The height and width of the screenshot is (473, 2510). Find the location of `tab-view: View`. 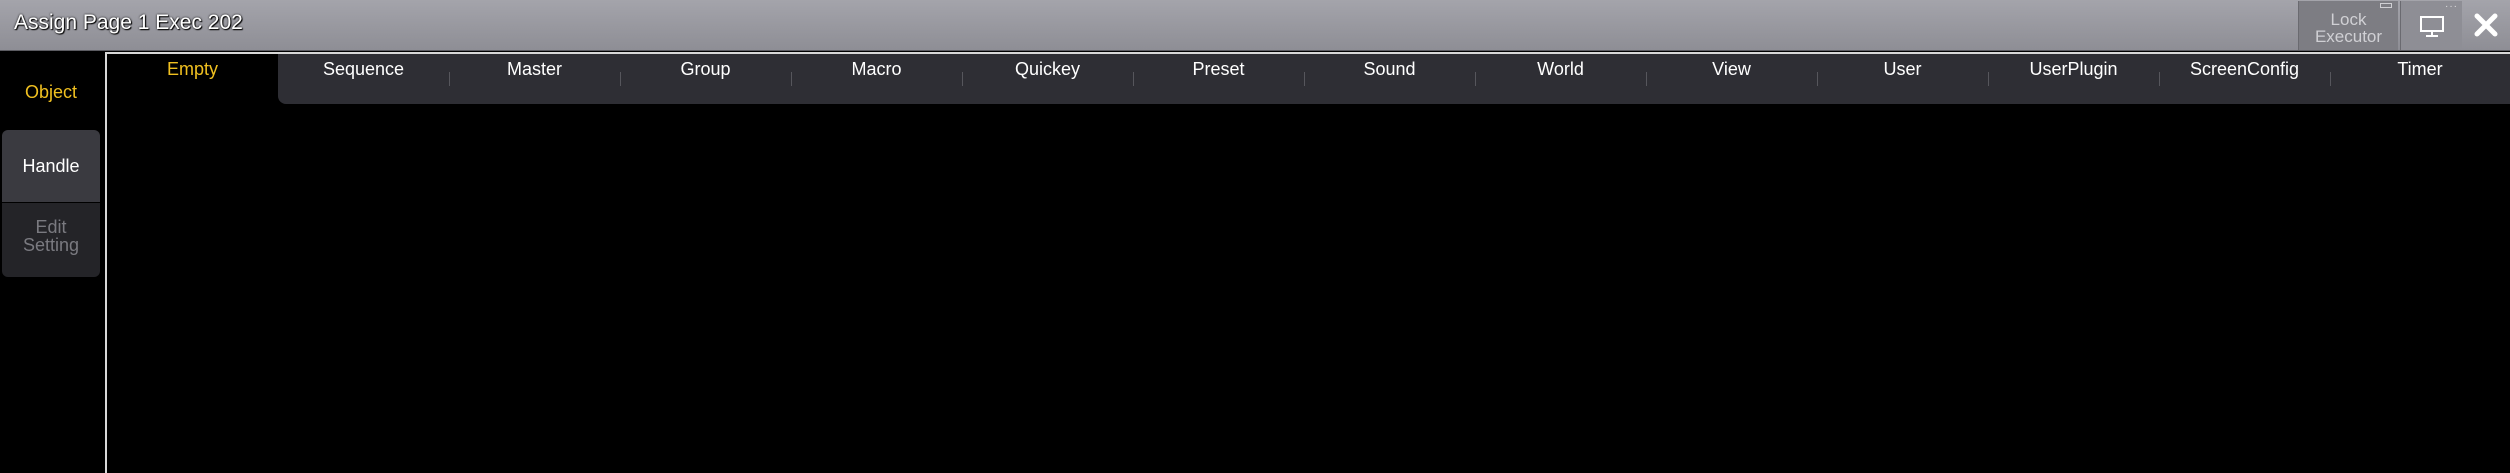

tab-view: View is located at coordinates (1731, 79).